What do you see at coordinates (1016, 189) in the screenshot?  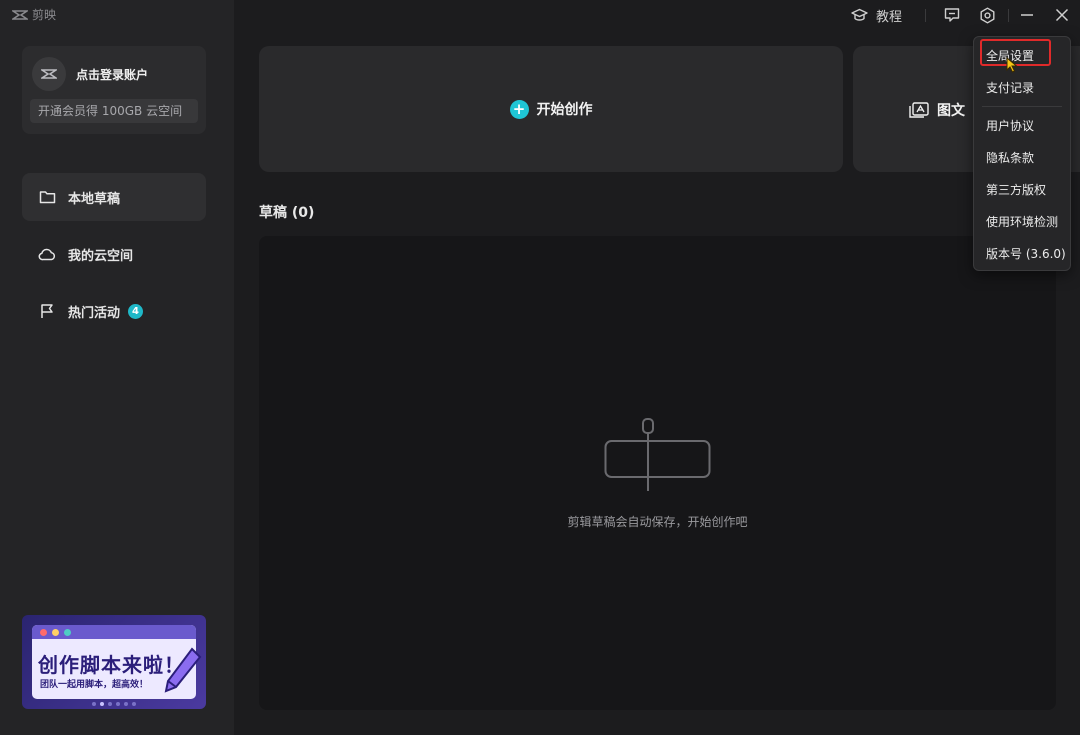 I see `menu-item-third-party-copyright: 第三方版权` at bounding box center [1016, 189].